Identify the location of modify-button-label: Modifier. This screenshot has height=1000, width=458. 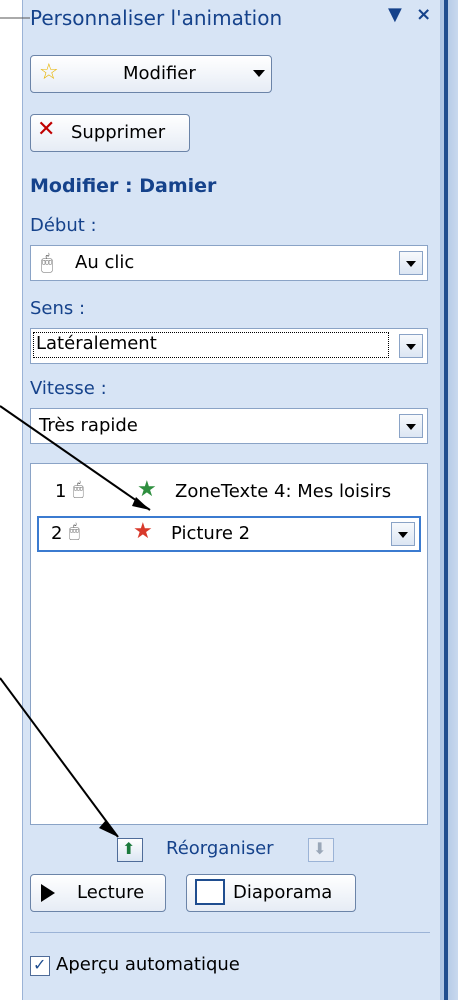
(159, 73).